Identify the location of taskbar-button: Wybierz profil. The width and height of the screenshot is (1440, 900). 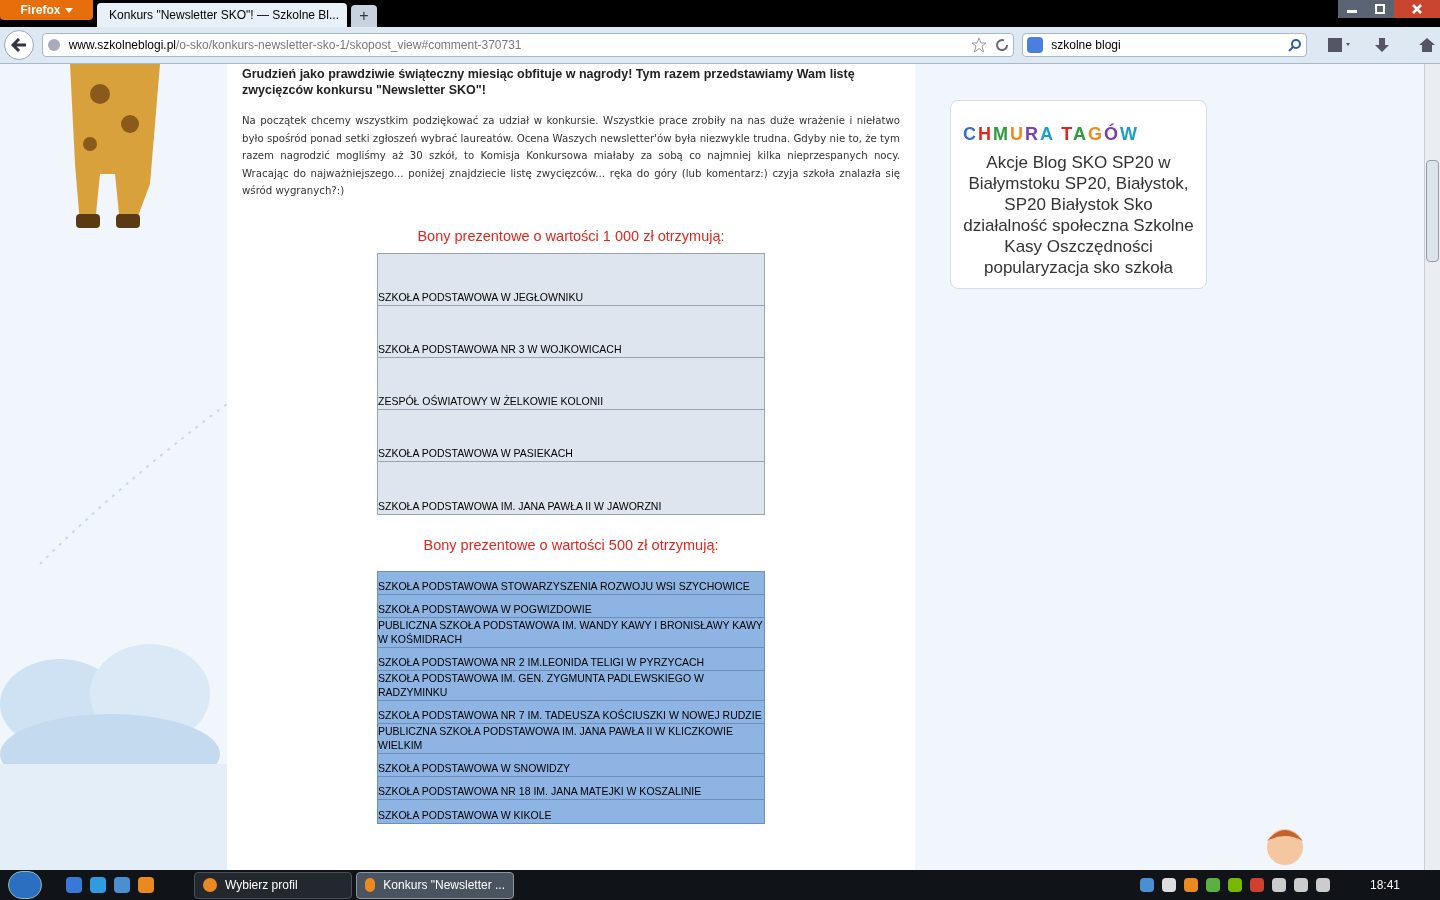
(273, 885).